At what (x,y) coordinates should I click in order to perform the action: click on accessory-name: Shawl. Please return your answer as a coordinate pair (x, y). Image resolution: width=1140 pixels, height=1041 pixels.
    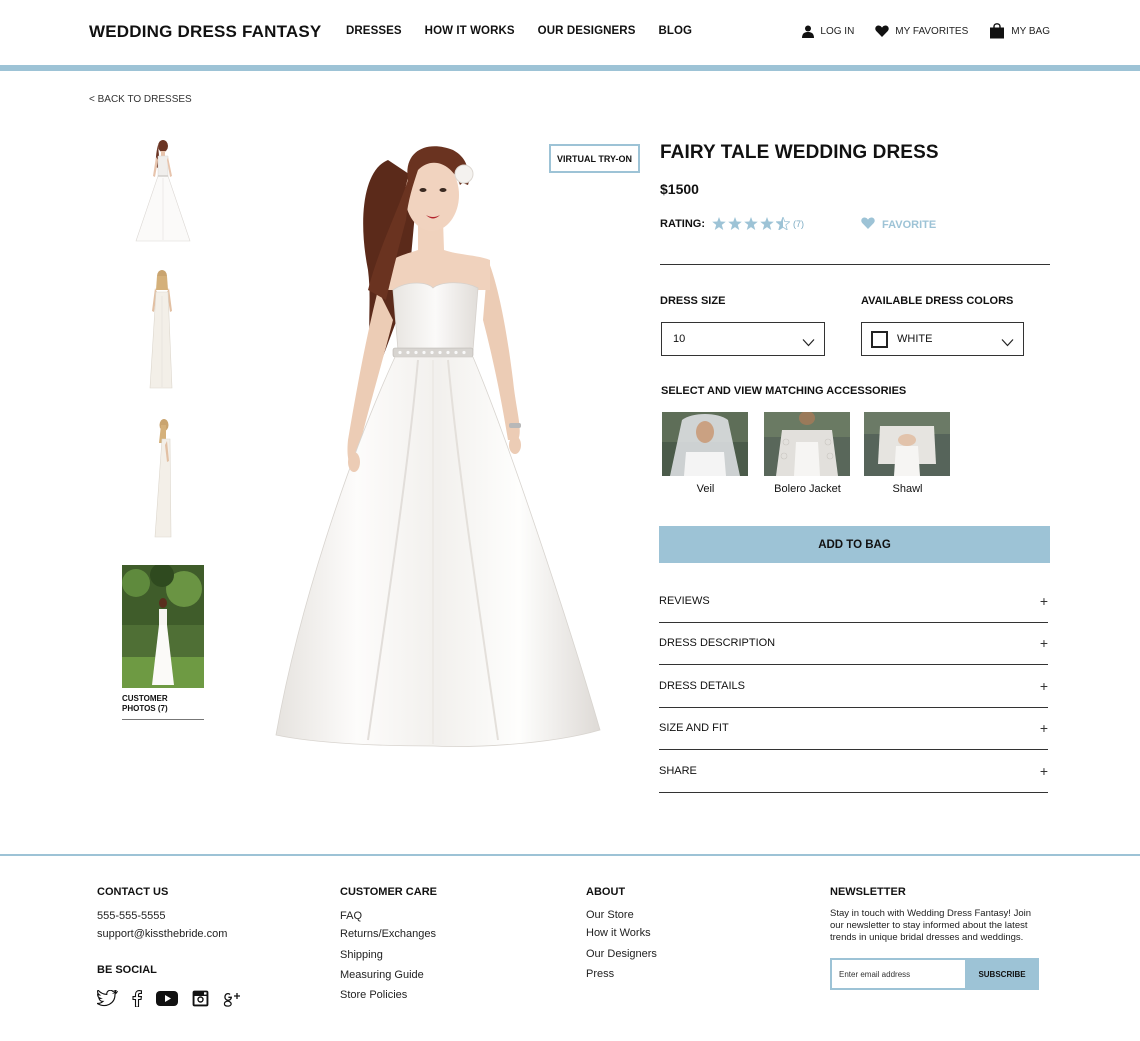
    Looking at the image, I should click on (907, 489).